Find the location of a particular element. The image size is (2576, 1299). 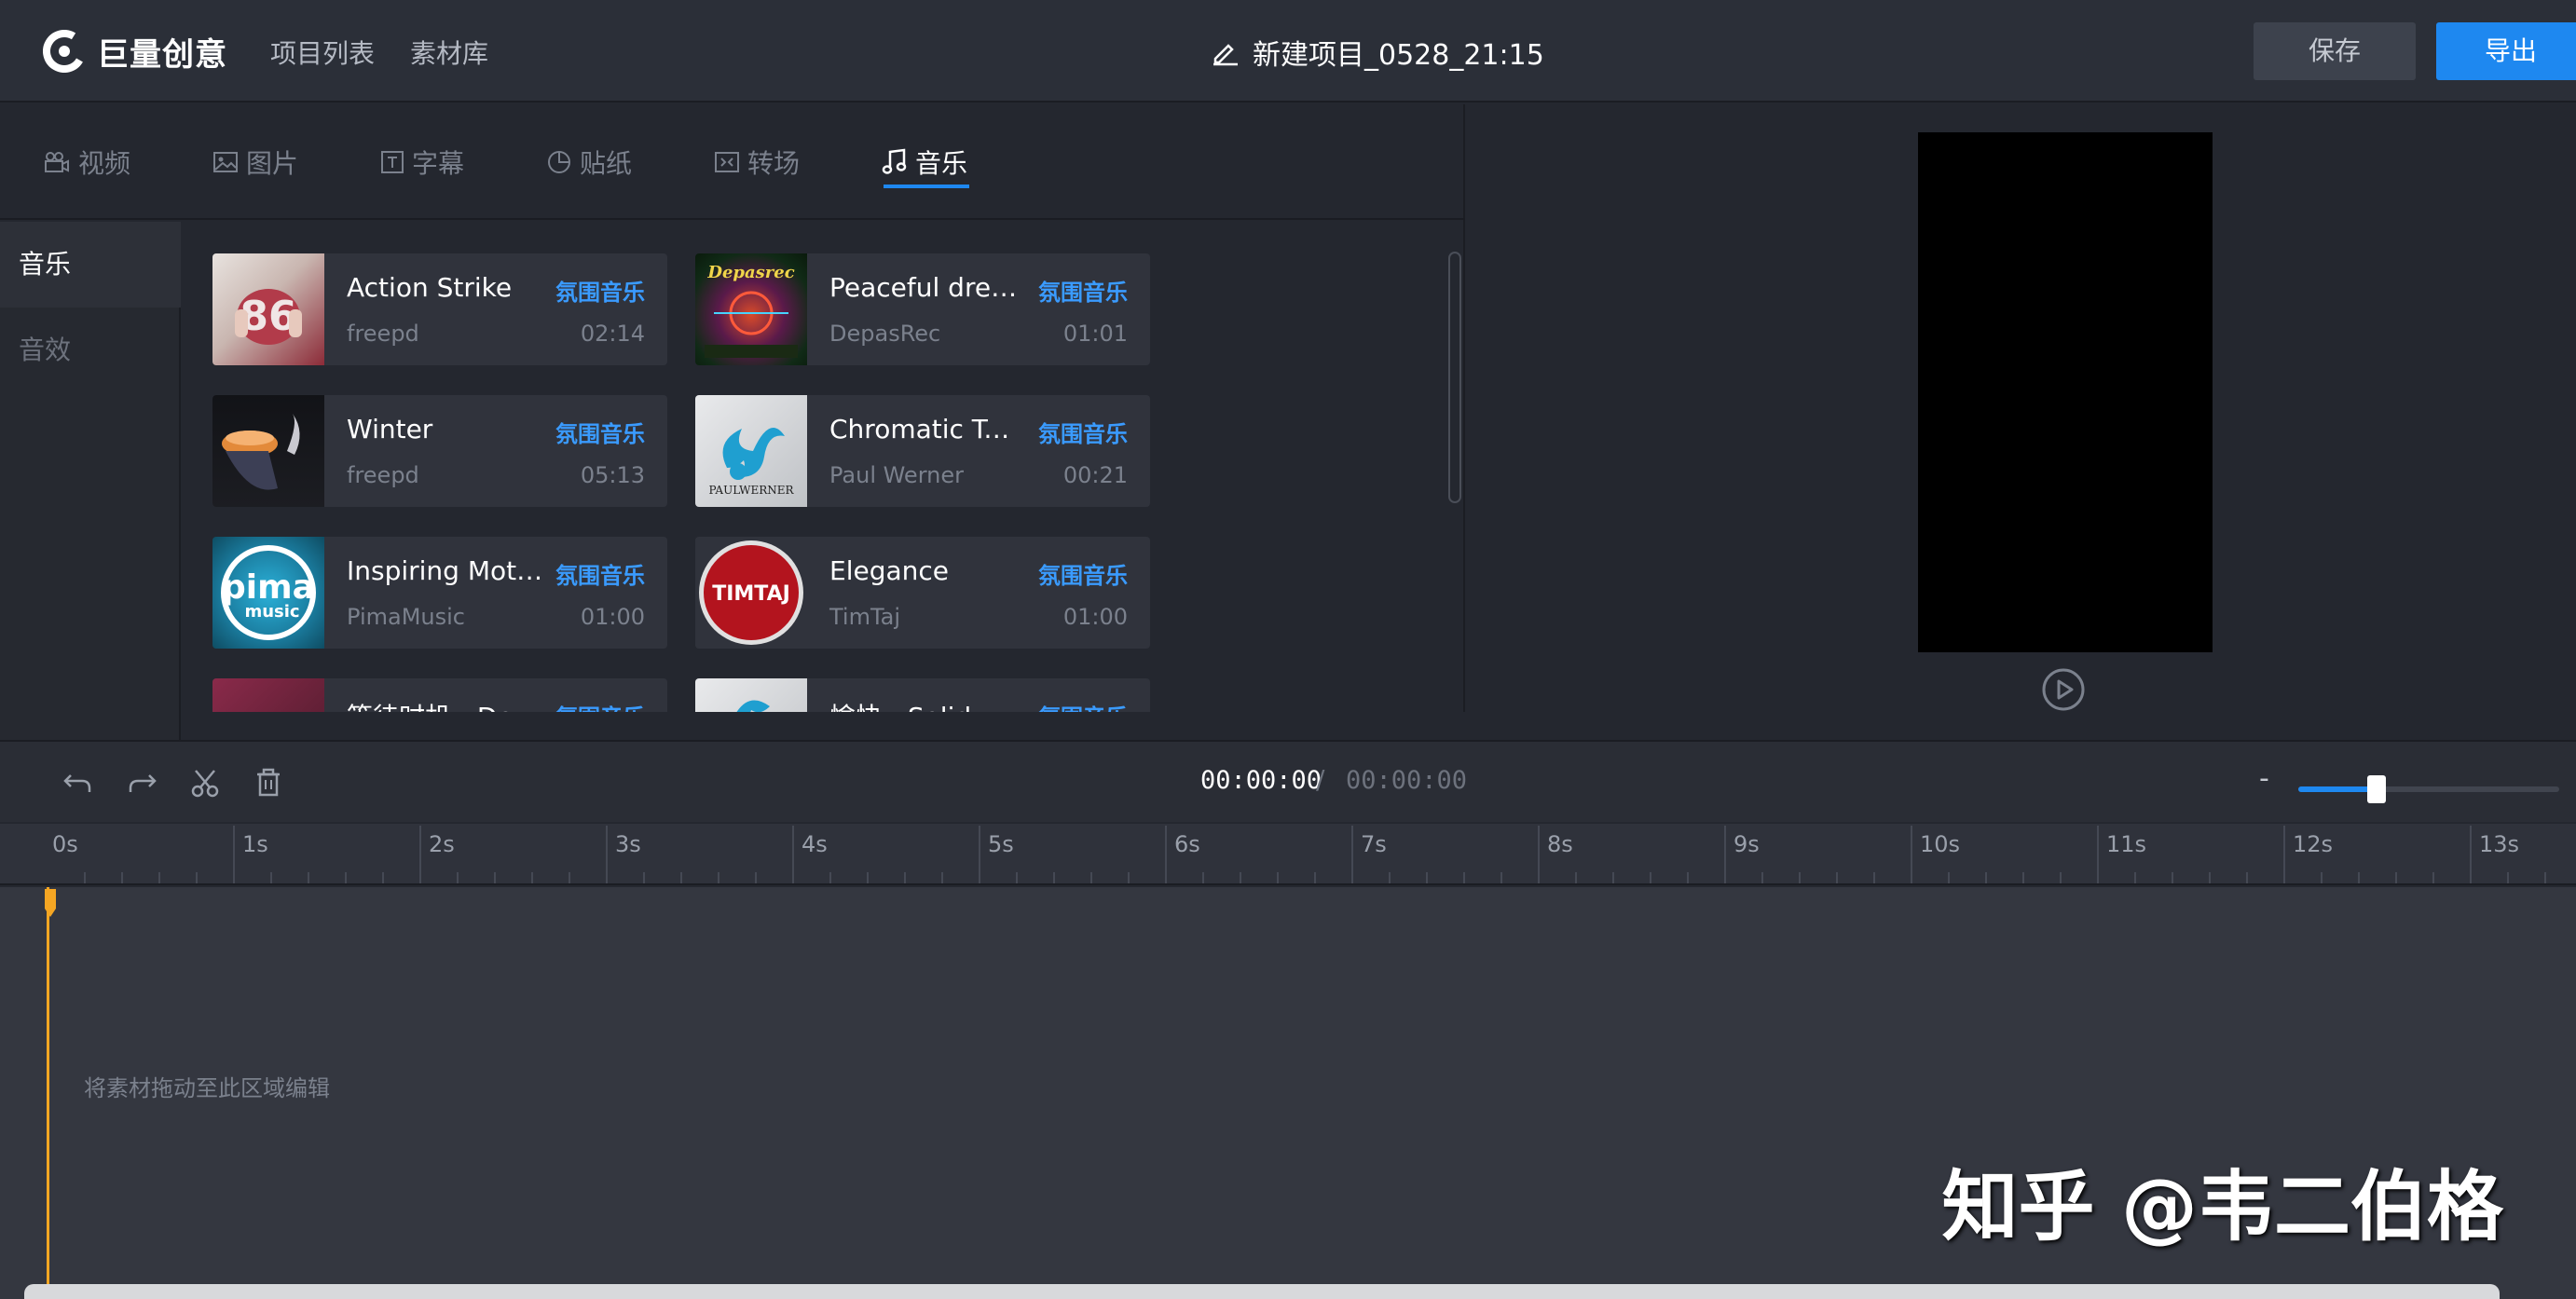

ruler-tick-label: 9s is located at coordinates (1746, 844).